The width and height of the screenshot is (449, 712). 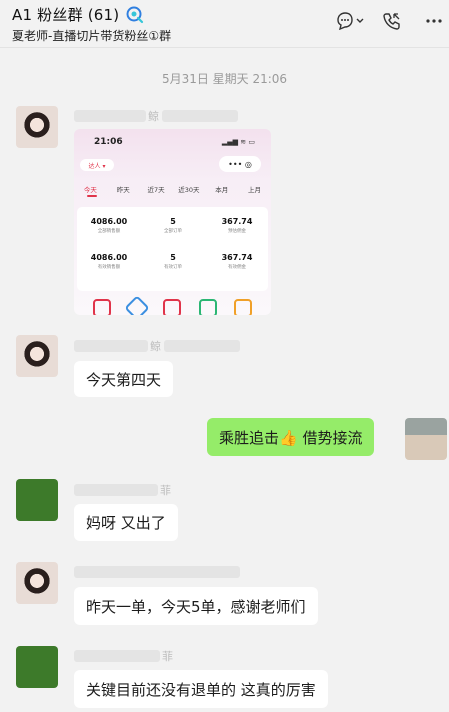 What do you see at coordinates (173, 267) in the screenshot?
I see `stat-label: 有效订单` at bounding box center [173, 267].